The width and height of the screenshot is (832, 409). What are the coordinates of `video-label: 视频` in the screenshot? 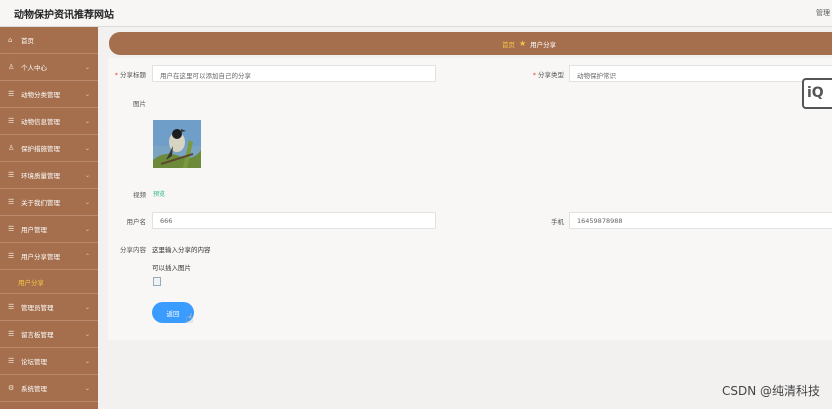 It's located at (139, 195).